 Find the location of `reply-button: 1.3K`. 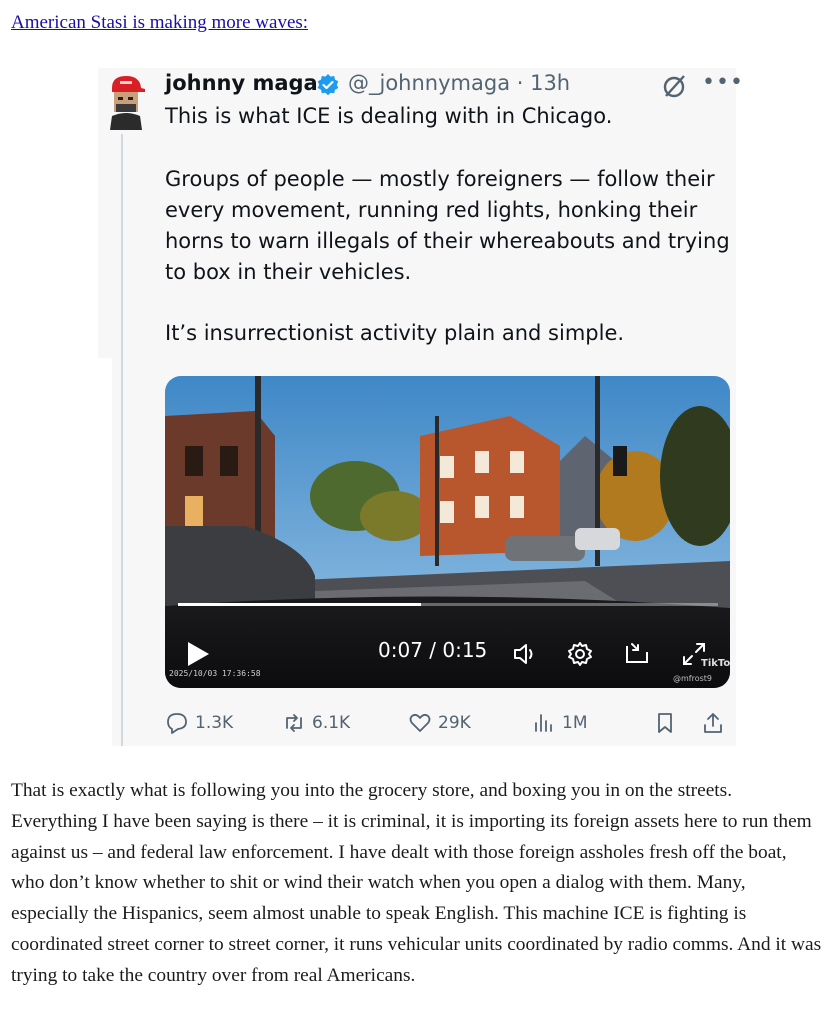

reply-button: 1.3K is located at coordinates (199, 723).